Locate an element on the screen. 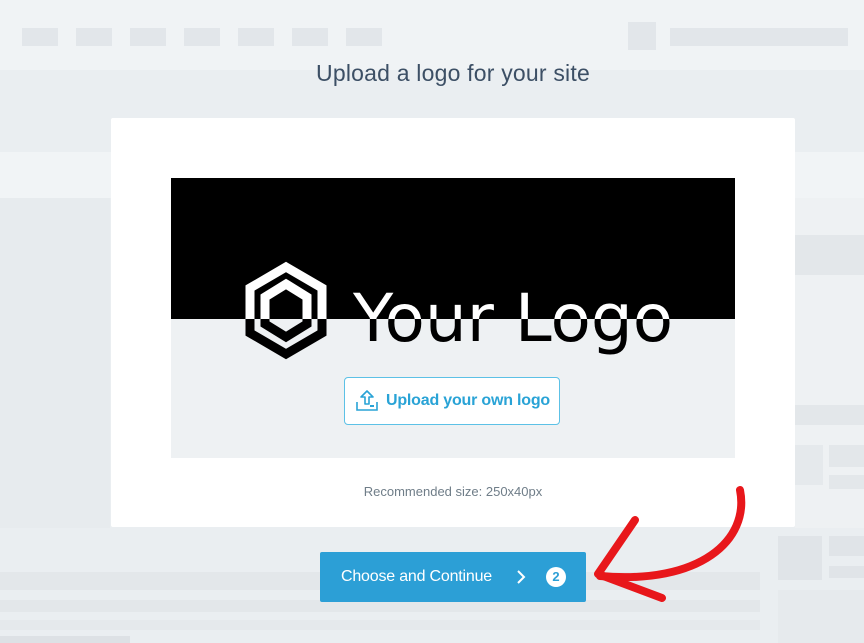 Image resolution: width=864 pixels, height=643 pixels. page-title: Upload a logo for your site is located at coordinates (453, 73).